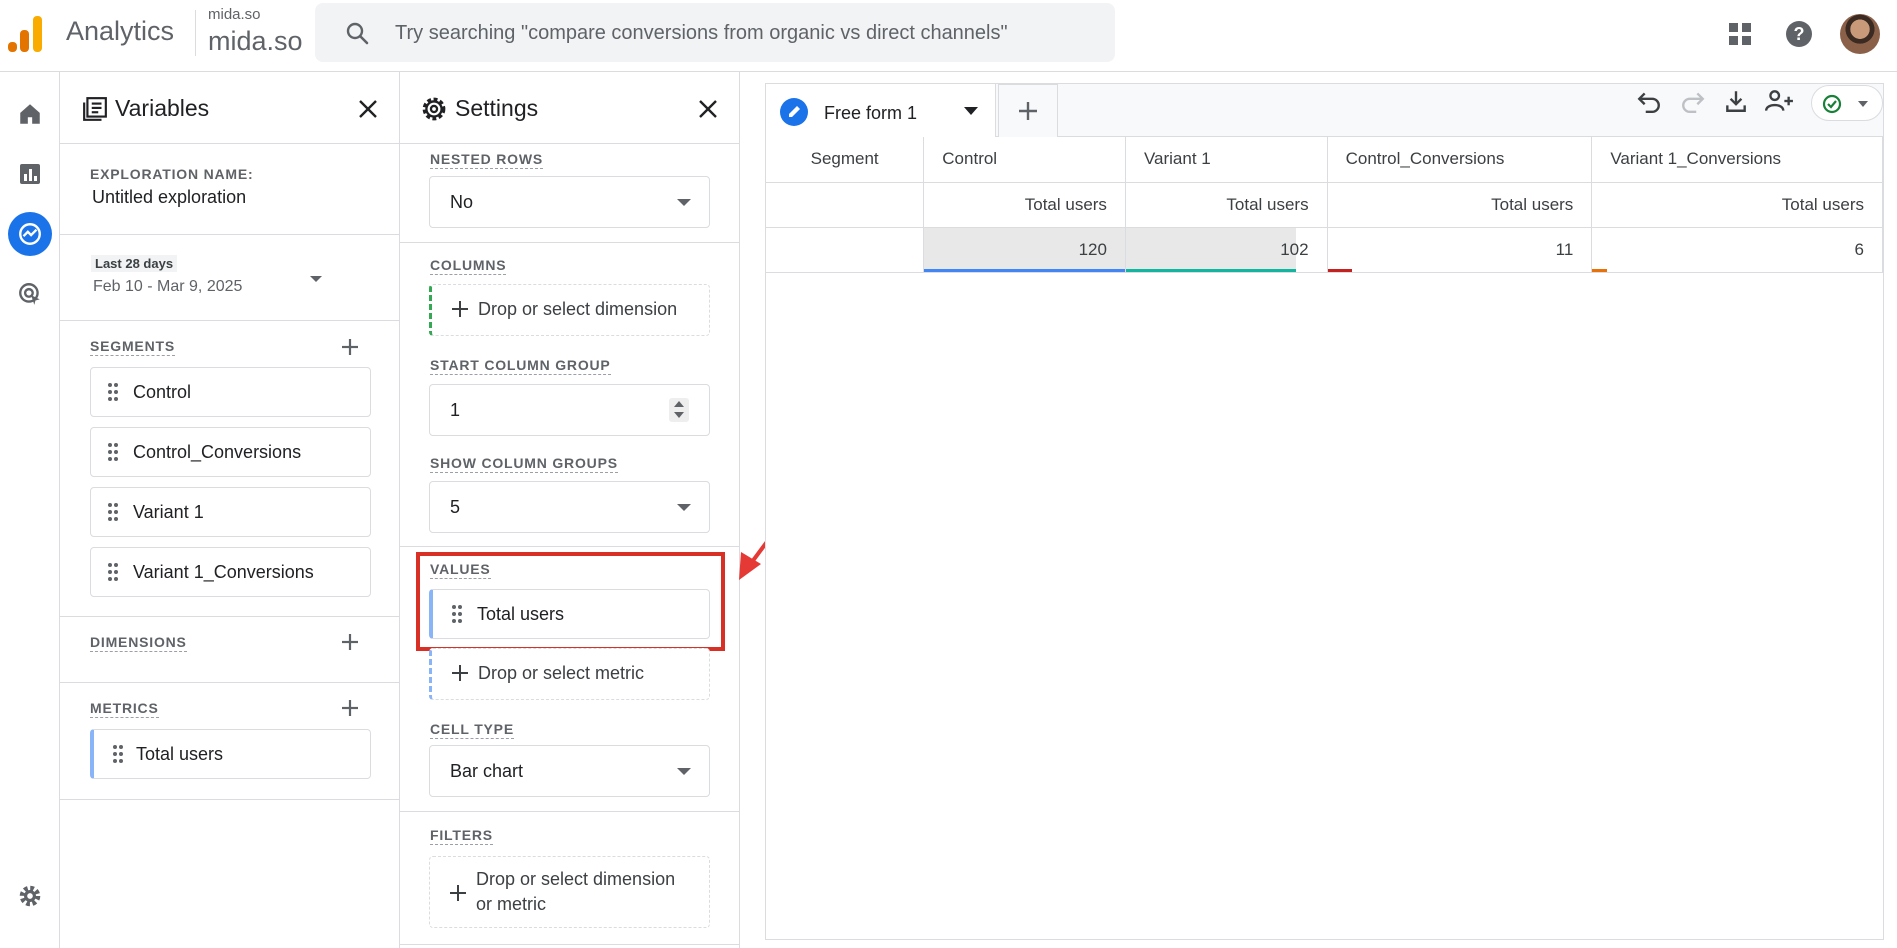  What do you see at coordinates (1226, 160) in the screenshot?
I see `table-header-cell: Variant 1` at bounding box center [1226, 160].